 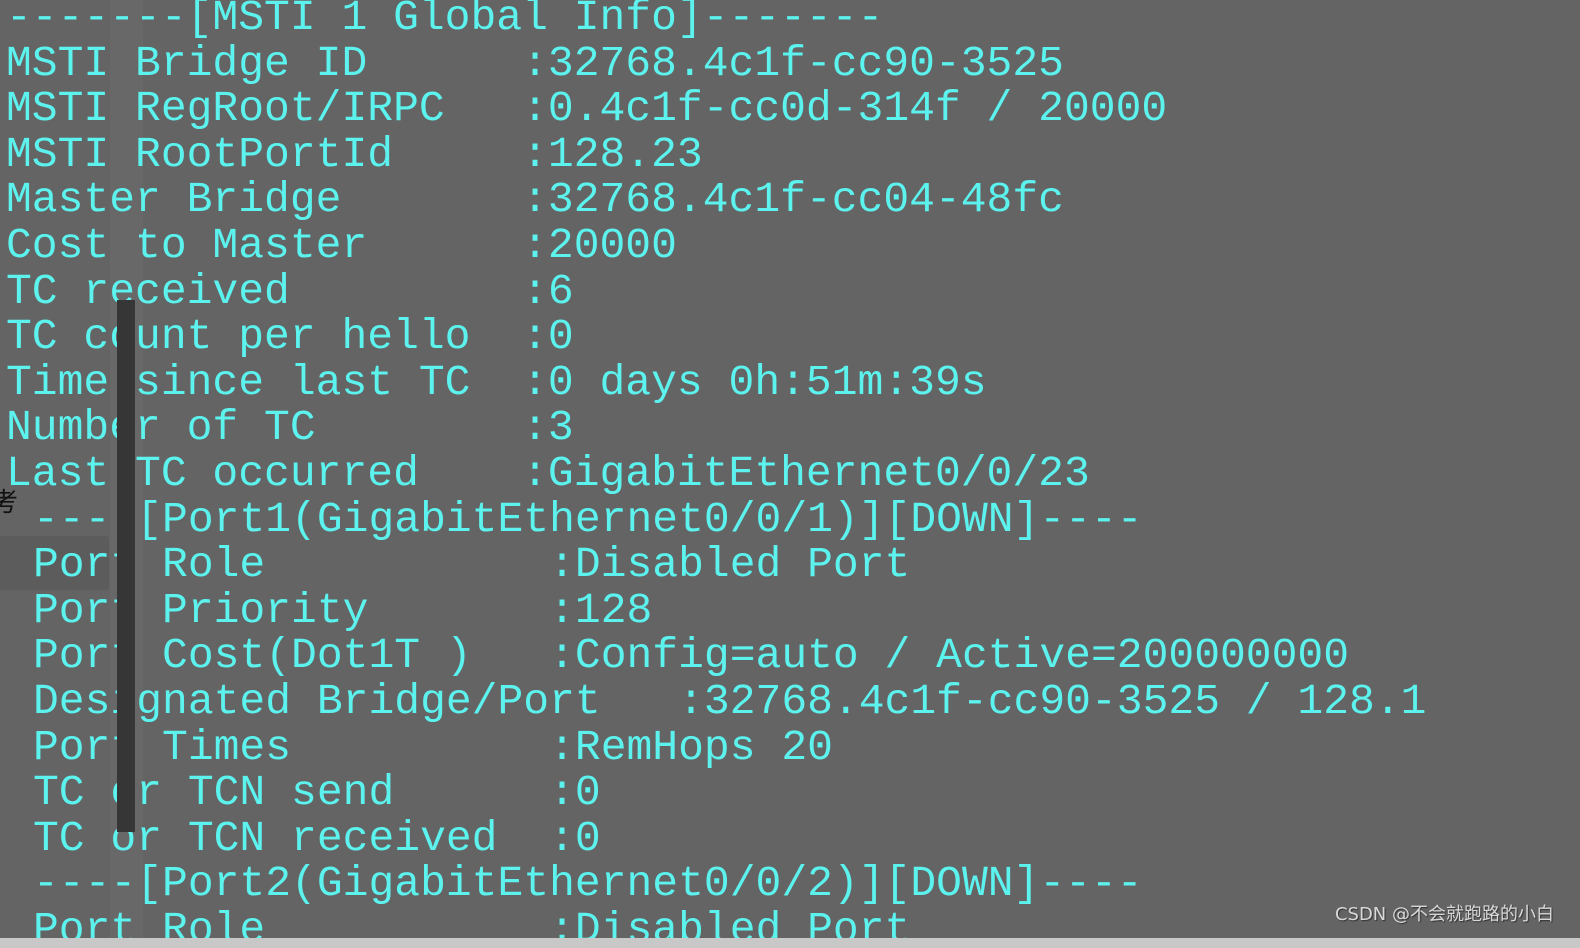 I want to click on bottom-border, so click(x=790, y=943).